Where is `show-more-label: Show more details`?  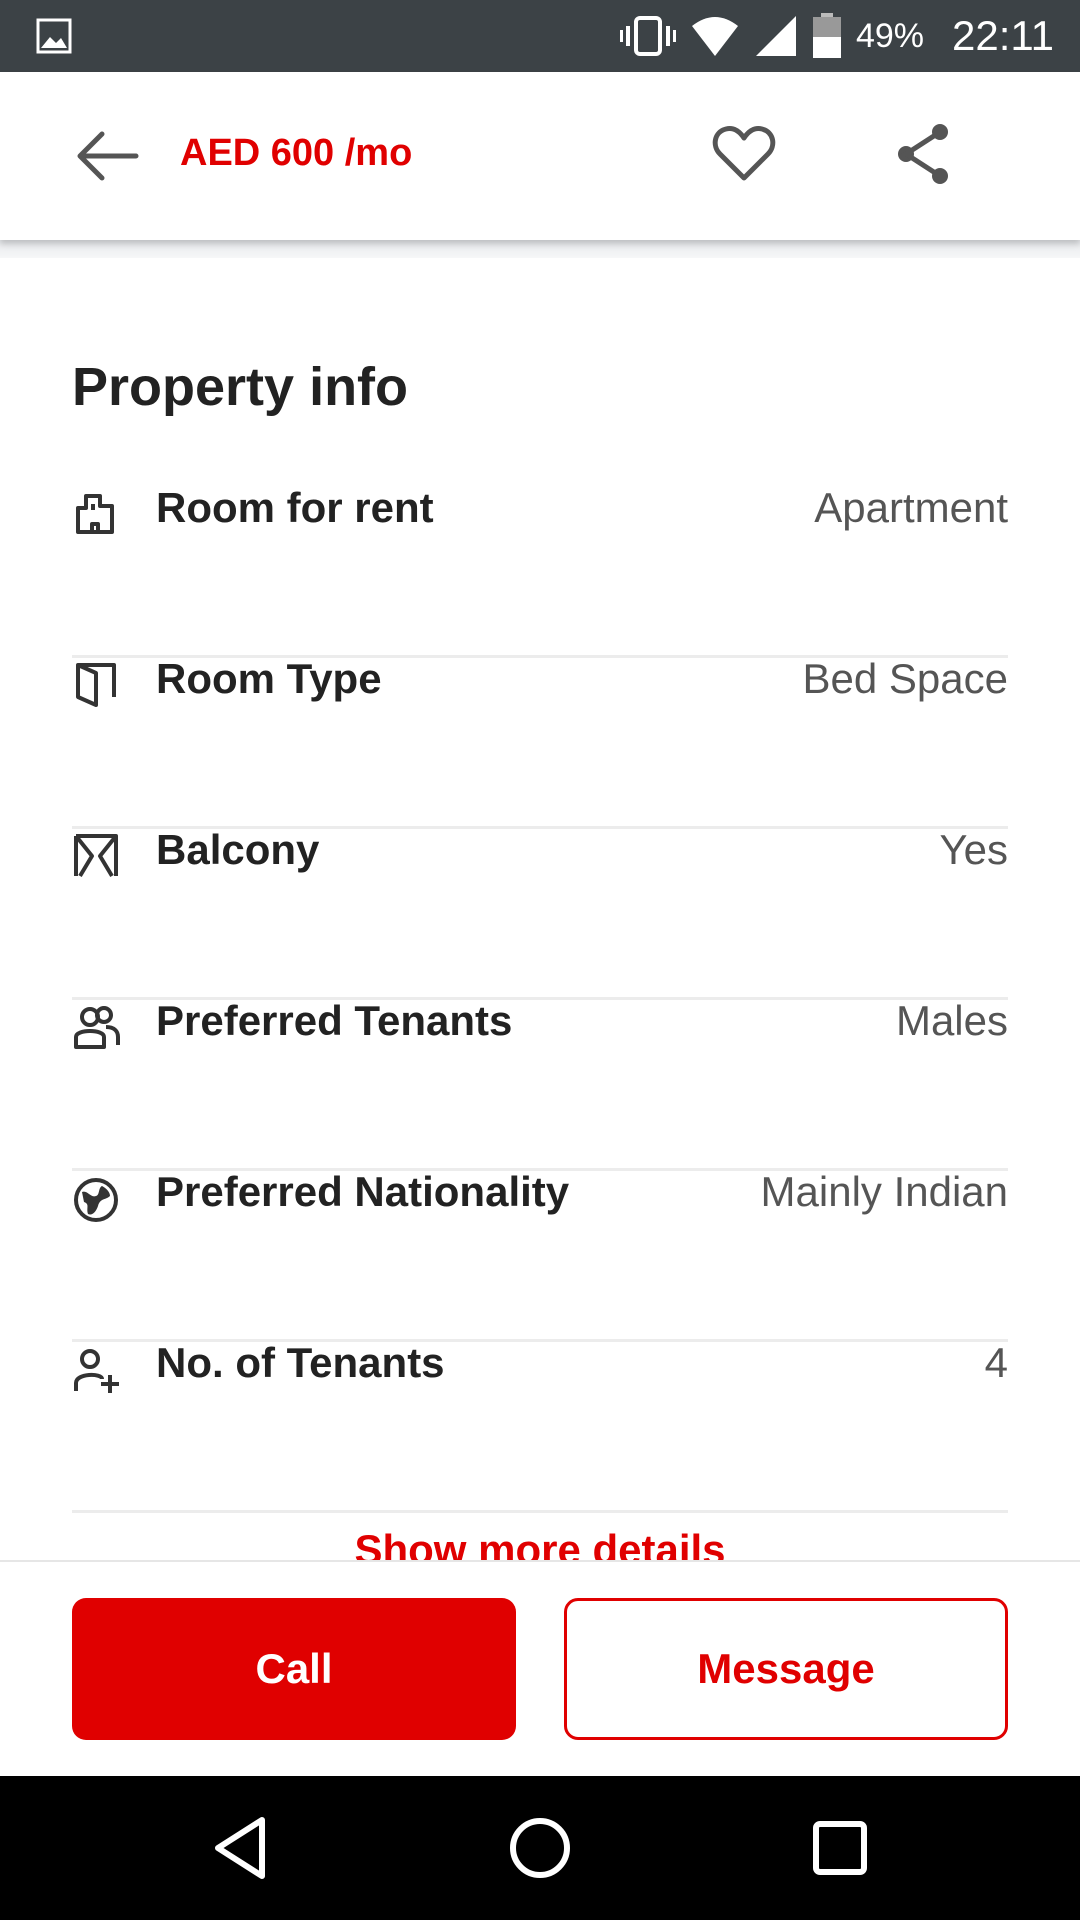
show-more-label: Show more details is located at coordinates (540, 1543).